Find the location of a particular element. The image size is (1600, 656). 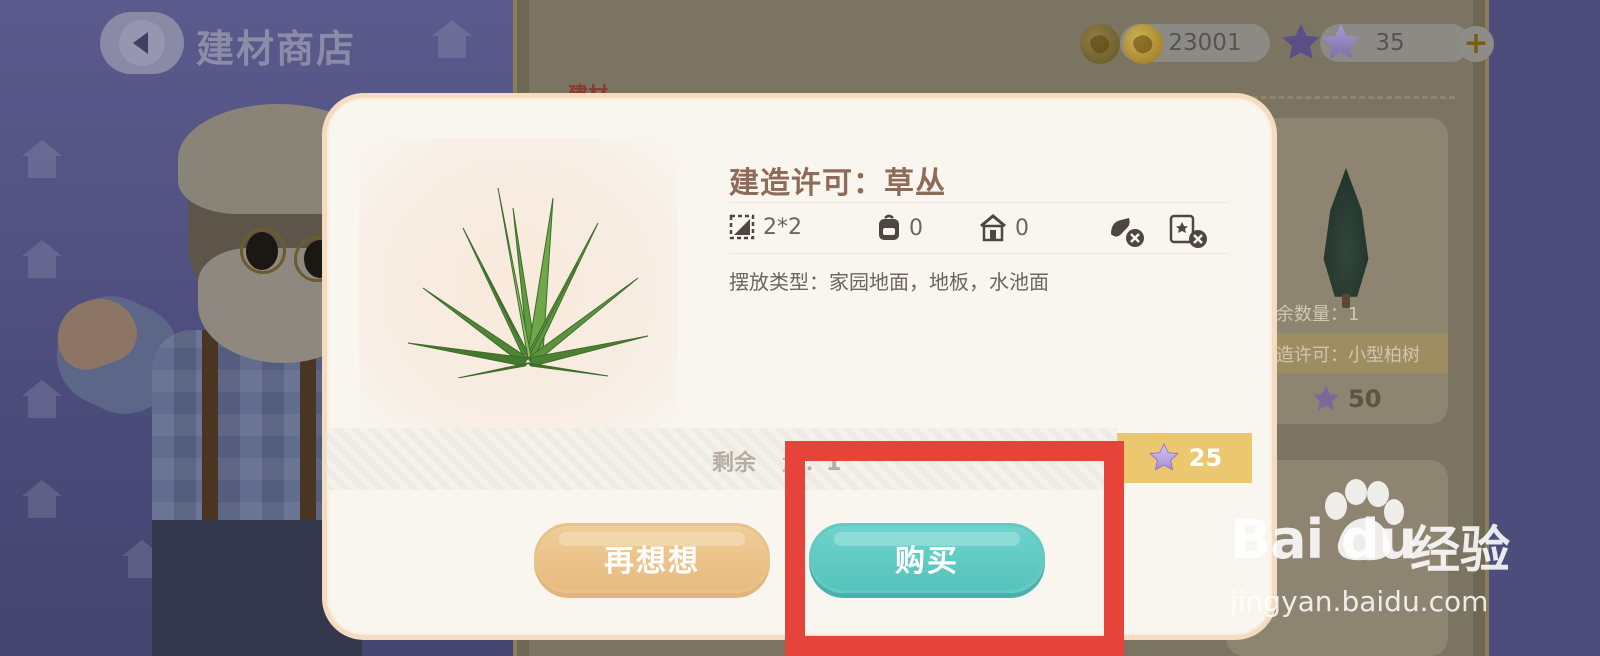

not-sellable-stat is located at coordinates (1132, 231).